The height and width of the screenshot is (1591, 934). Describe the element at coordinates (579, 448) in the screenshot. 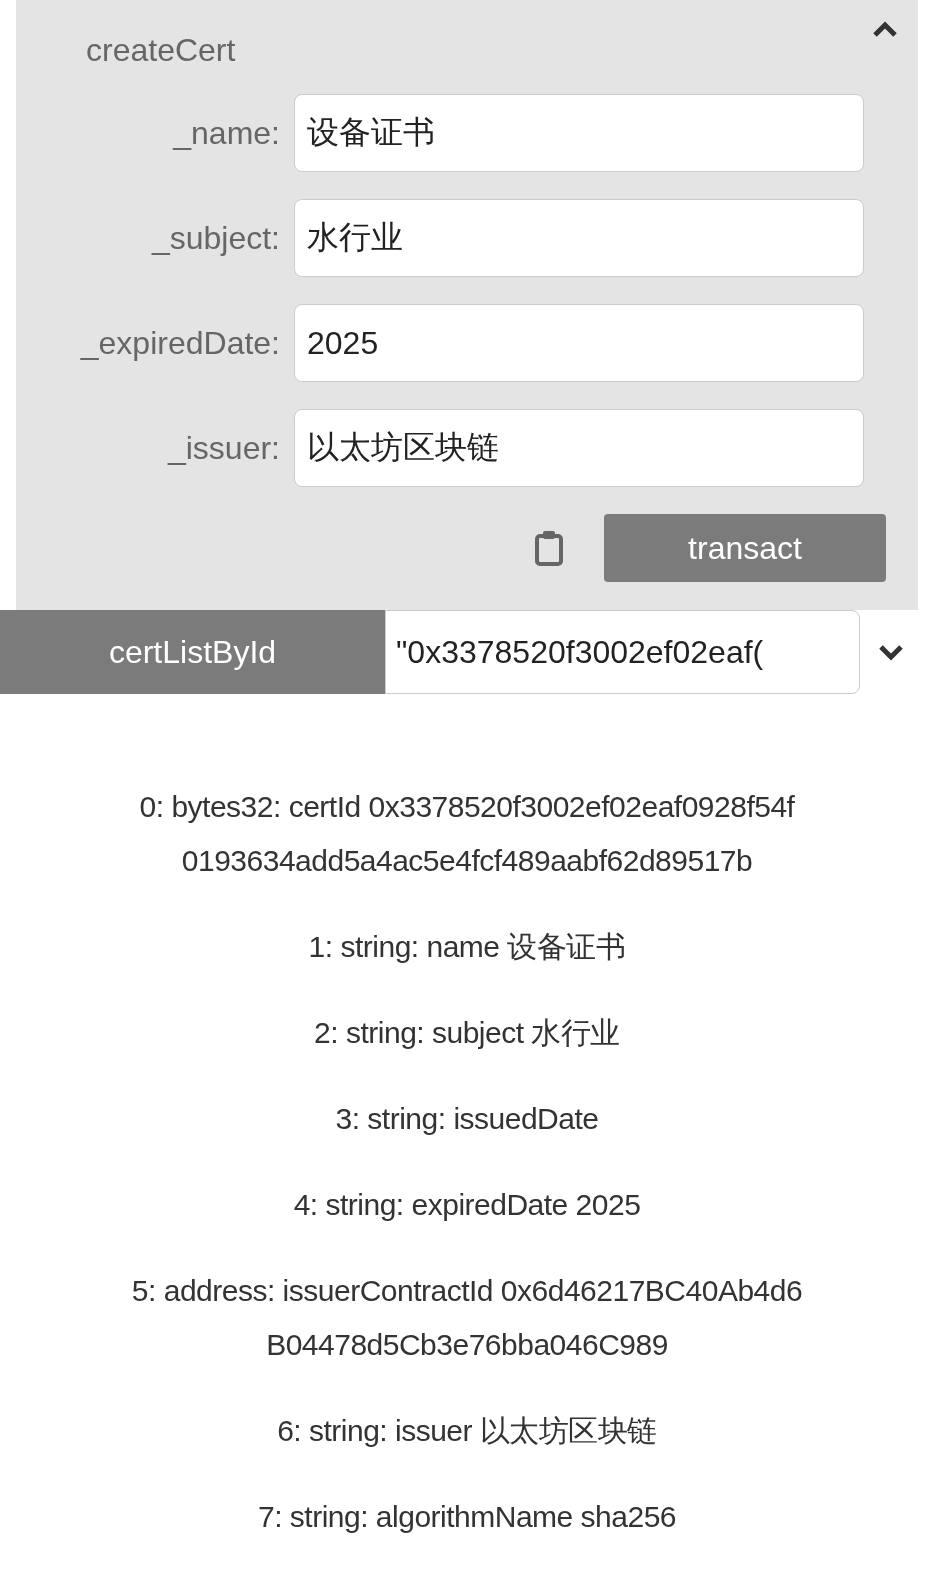

I see `input-field: 以太坊区块链` at that location.